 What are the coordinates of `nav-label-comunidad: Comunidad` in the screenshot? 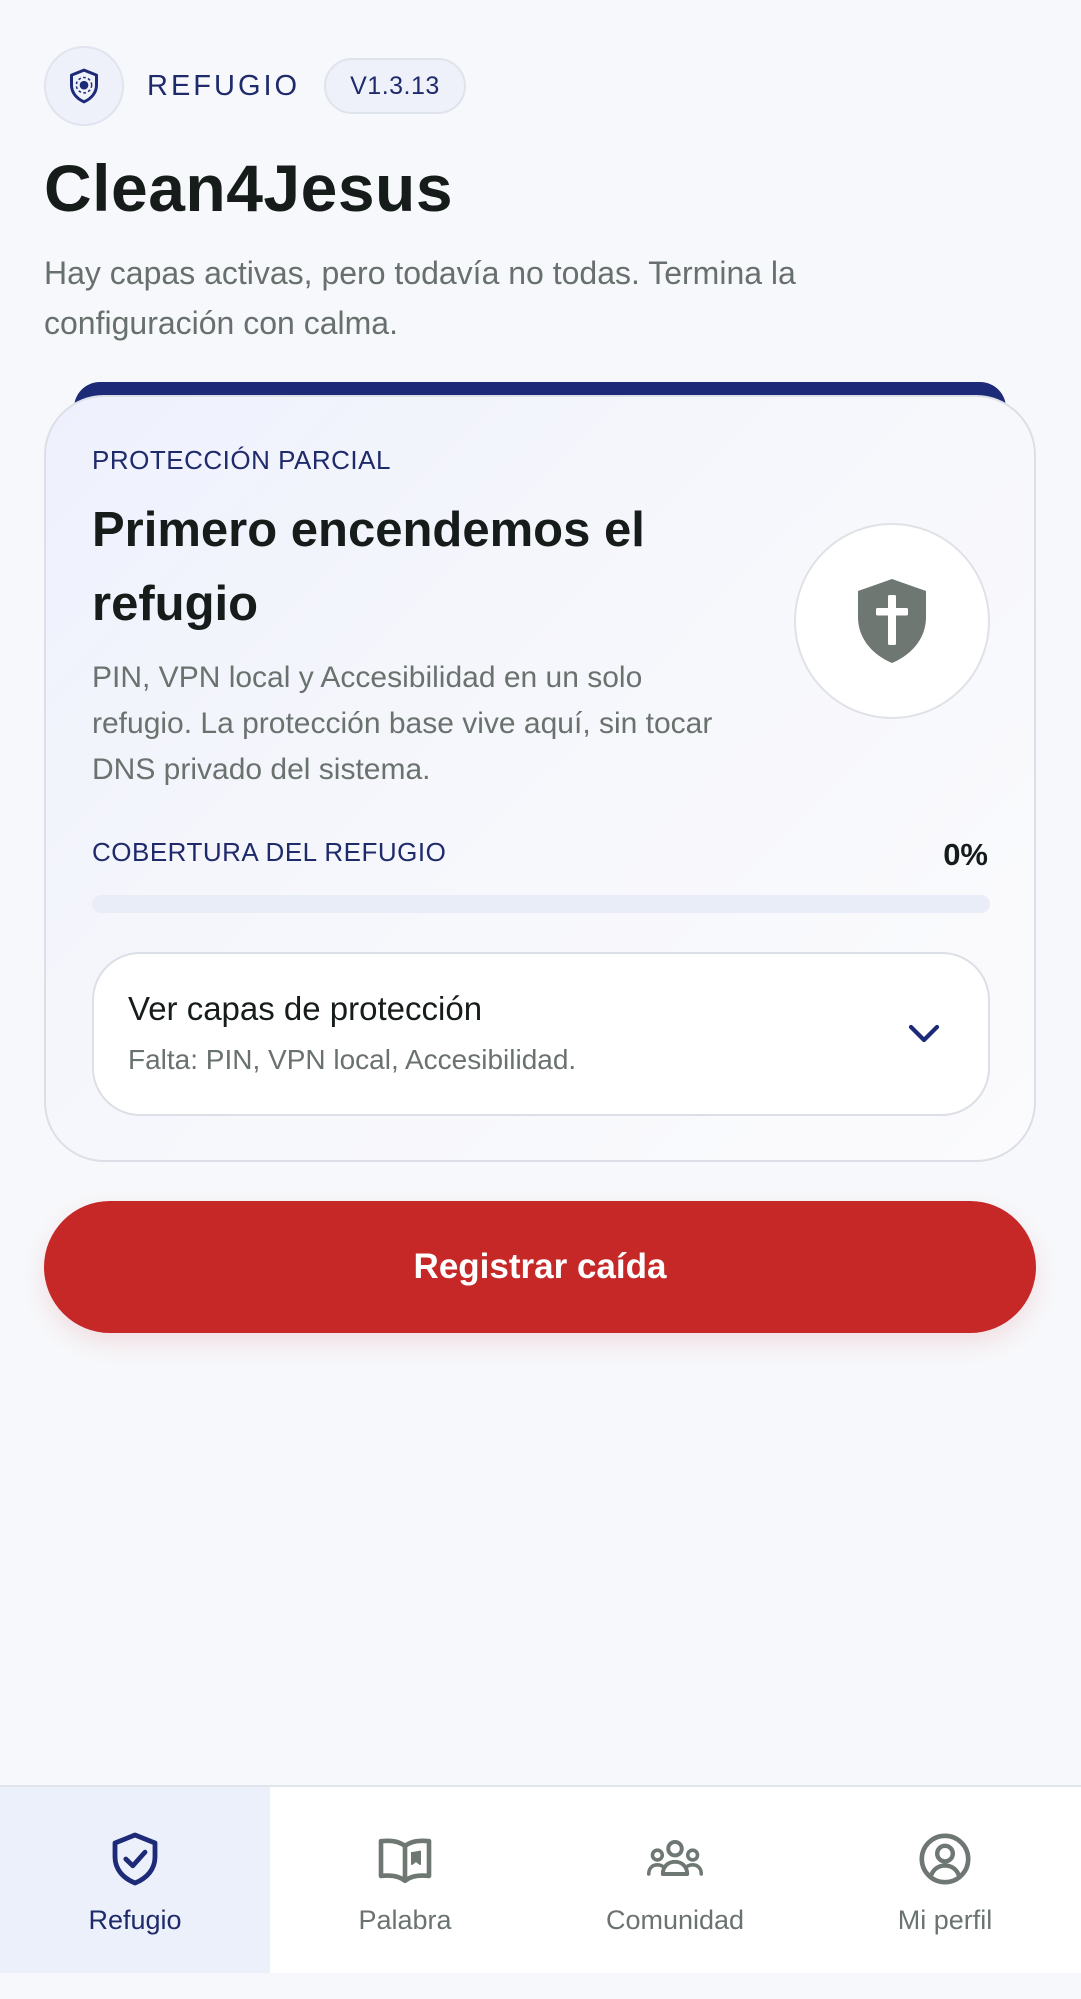 It's located at (675, 1920).